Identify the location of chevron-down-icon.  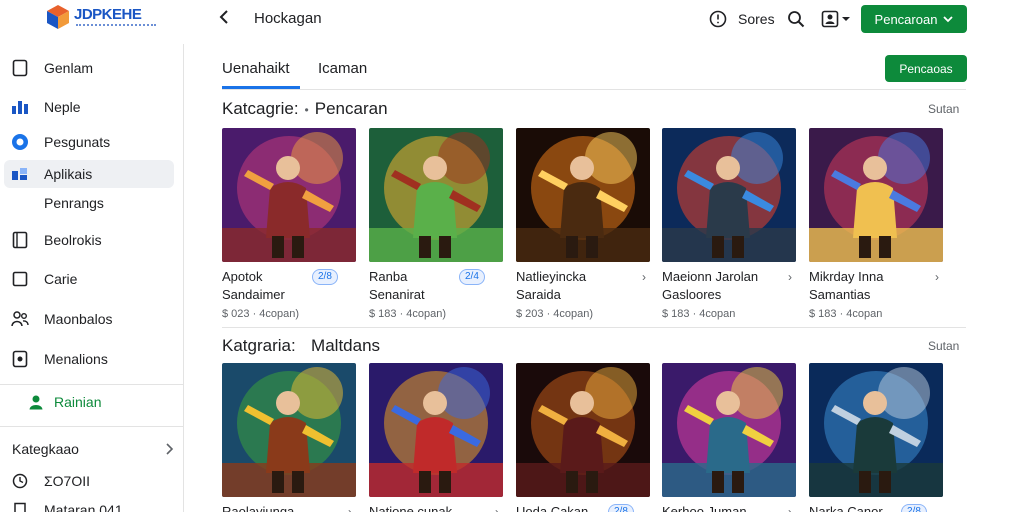
(948, 18).